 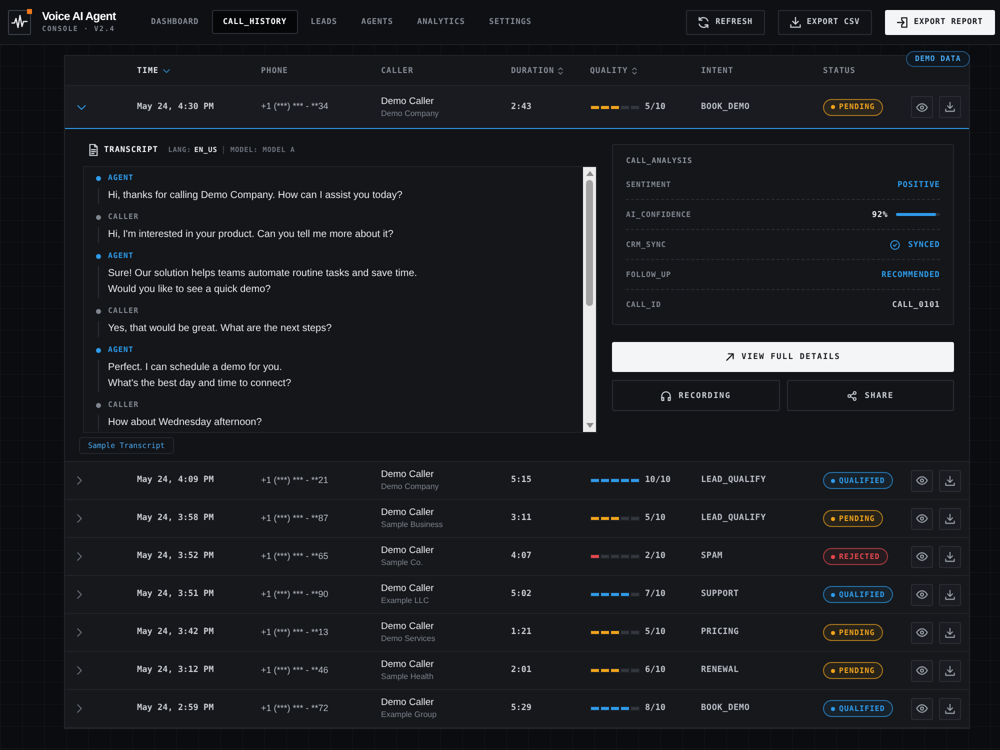 I want to click on column-header: INTENT, so click(x=717, y=70).